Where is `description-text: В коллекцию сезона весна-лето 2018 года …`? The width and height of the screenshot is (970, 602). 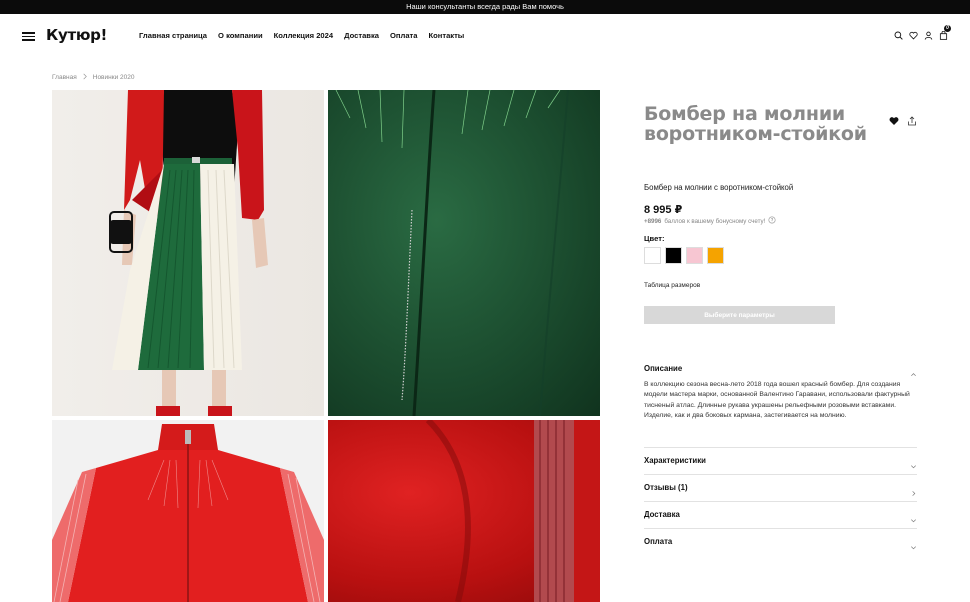 description-text: В коллекцию сезона весна-лето 2018 года … is located at coordinates (777, 400).